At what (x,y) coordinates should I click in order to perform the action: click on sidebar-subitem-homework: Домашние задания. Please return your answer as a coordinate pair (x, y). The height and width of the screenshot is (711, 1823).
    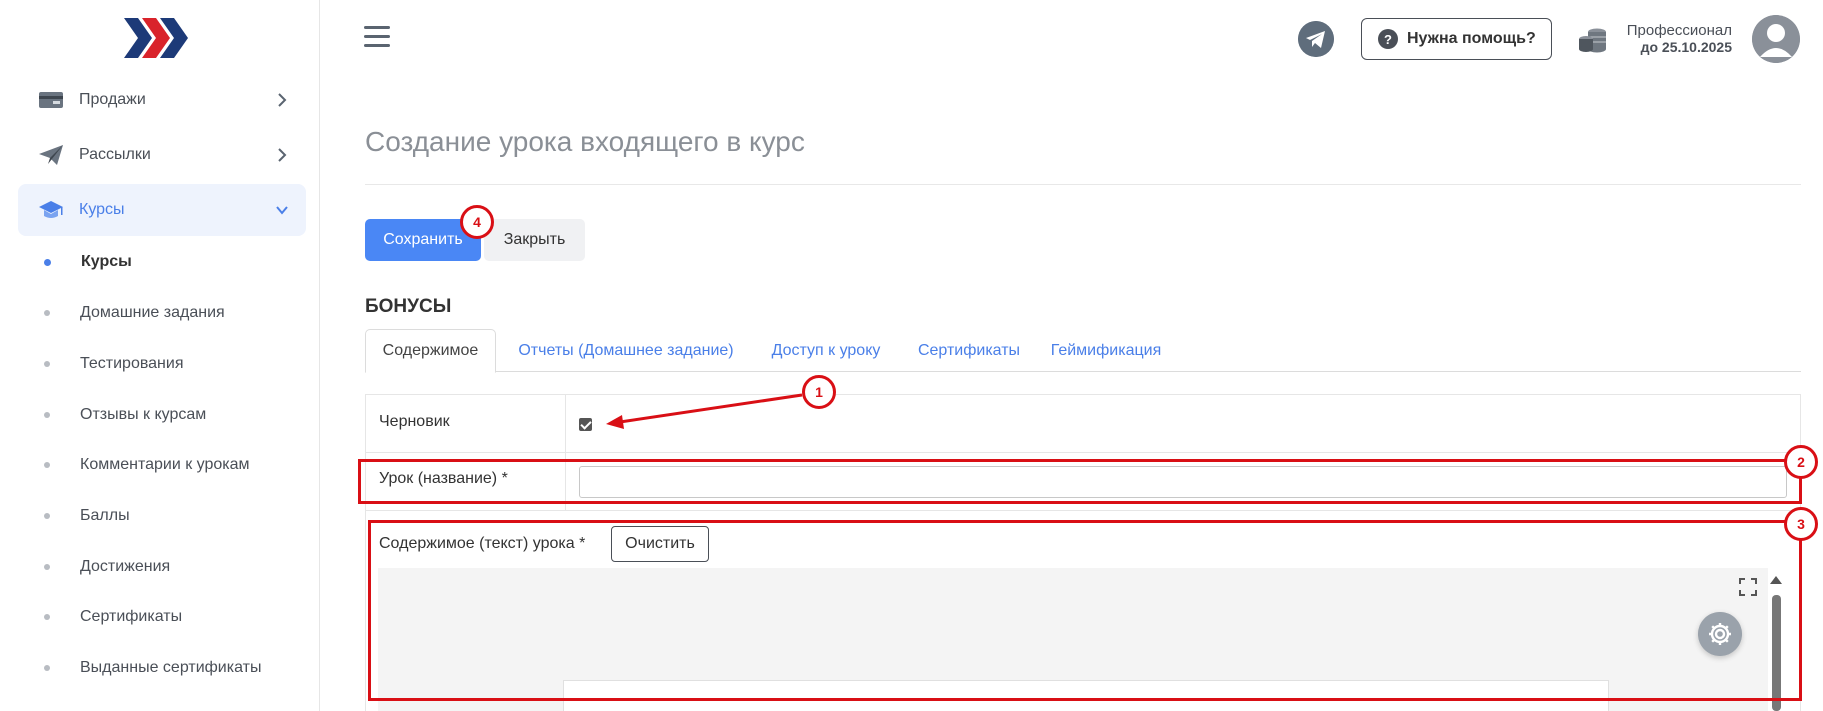
    Looking at the image, I should click on (174, 313).